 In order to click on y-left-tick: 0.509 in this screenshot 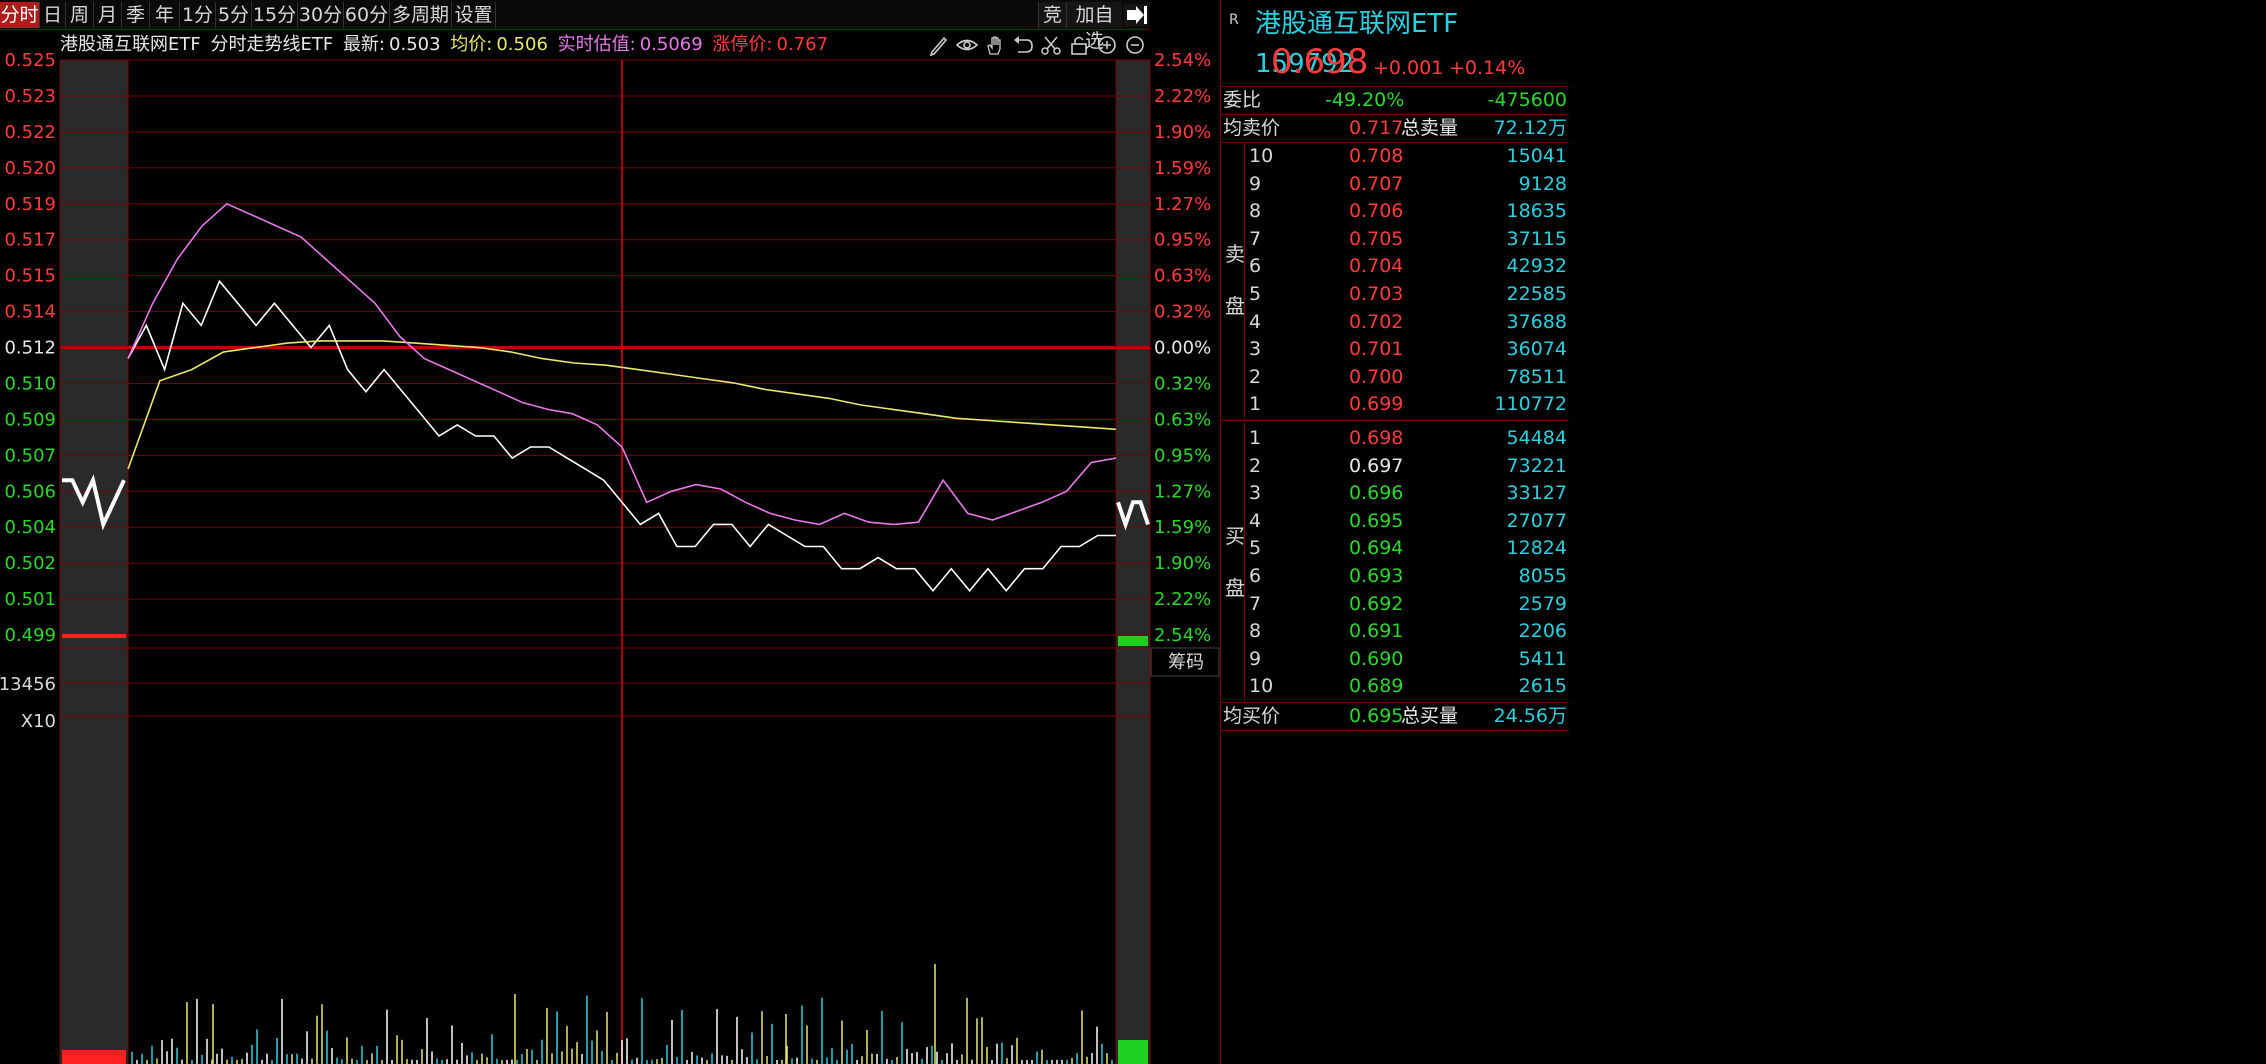, I will do `click(30, 419)`.